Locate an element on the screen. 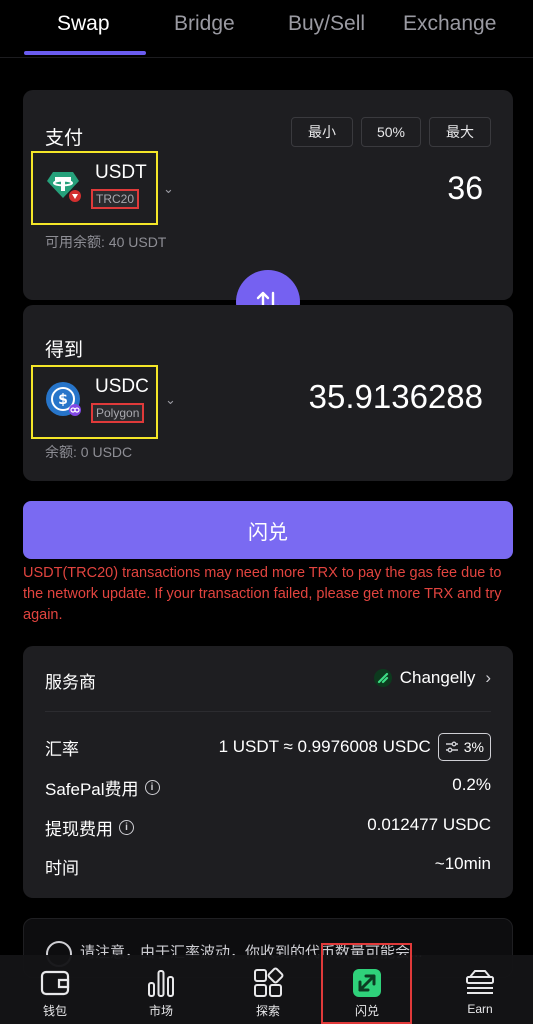 This screenshot has width=533, height=1024. tab-exchange: Exchange is located at coordinates (449, 24).